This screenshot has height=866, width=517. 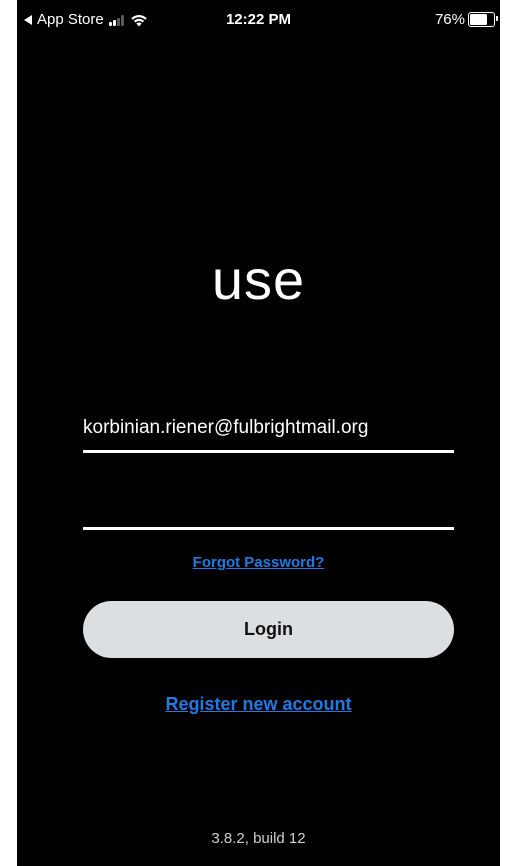 I want to click on battery-icon, so click(x=483, y=19).